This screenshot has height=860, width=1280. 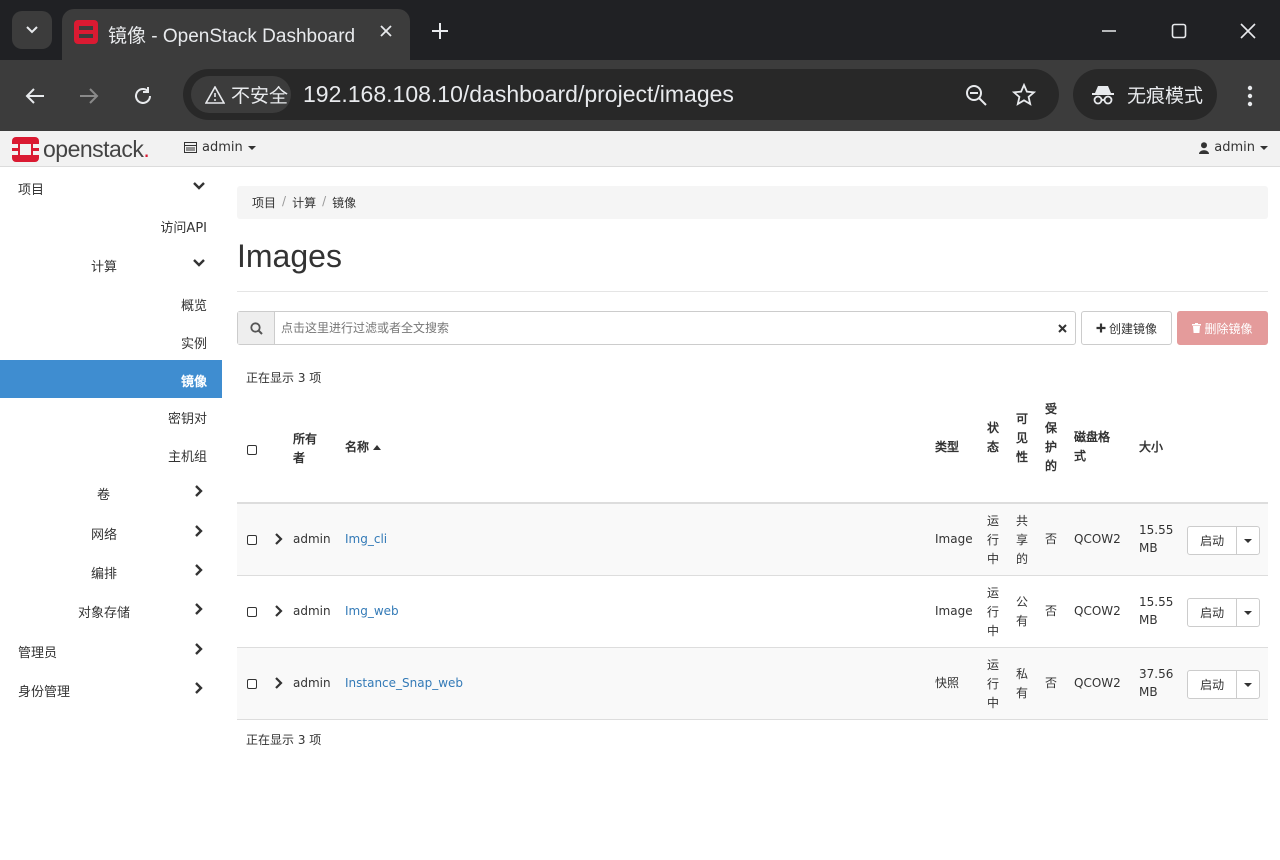 I want to click on bookmark-button, so click(x=1024, y=95).